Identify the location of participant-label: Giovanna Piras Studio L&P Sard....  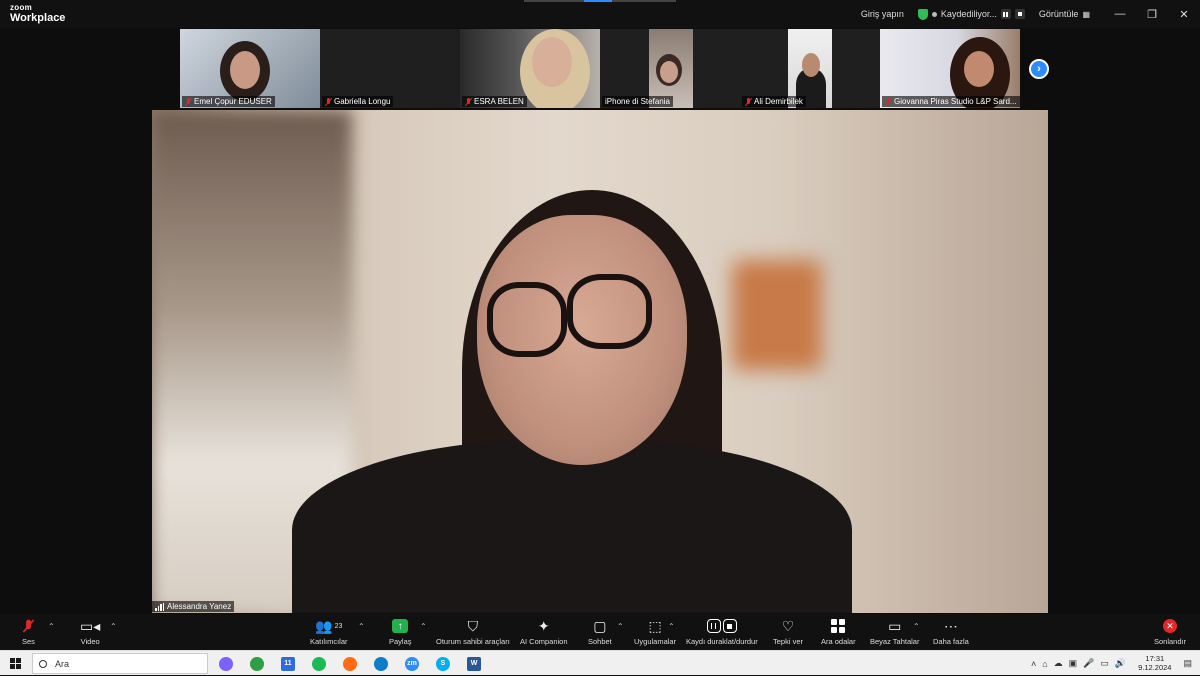
(951, 101).